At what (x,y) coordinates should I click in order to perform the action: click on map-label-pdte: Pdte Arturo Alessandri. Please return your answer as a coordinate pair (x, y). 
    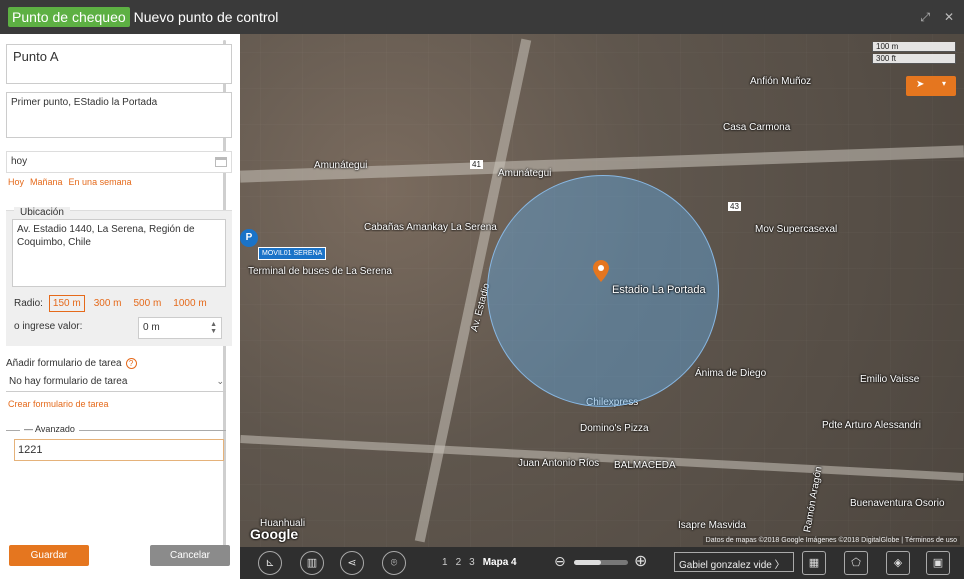
    Looking at the image, I should click on (871, 425).